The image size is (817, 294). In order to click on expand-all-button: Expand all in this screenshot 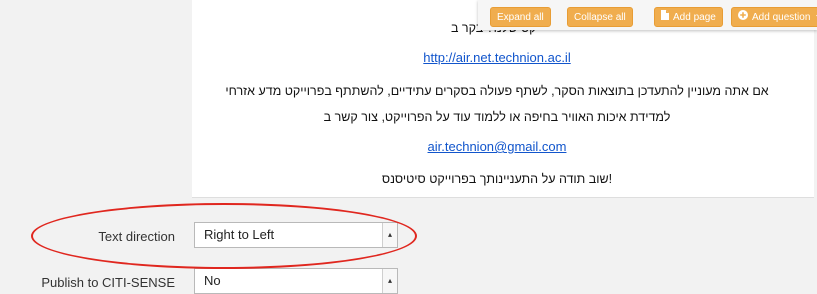, I will do `click(520, 17)`.